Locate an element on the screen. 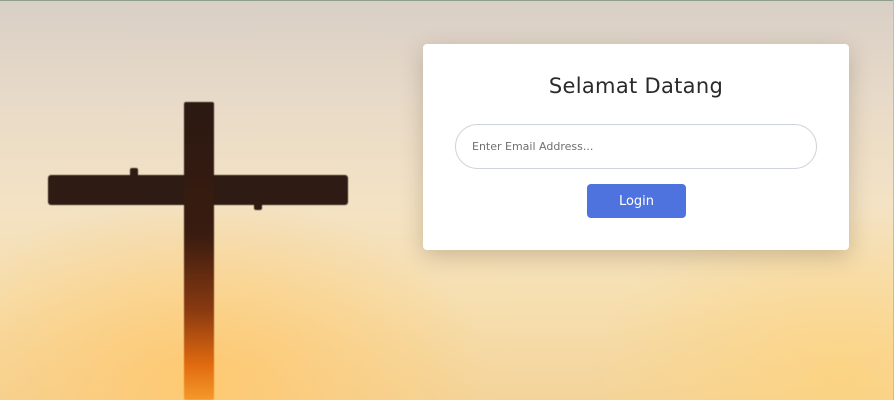  email-input is located at coordinates (636, 146).